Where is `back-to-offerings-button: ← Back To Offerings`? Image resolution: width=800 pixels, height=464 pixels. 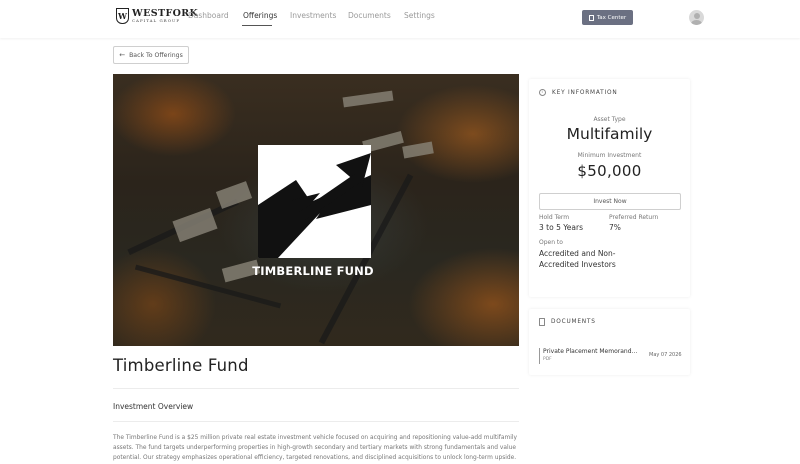 back-to-offerings-button: ← Back To Offerings is located at coordinates (151, 55).